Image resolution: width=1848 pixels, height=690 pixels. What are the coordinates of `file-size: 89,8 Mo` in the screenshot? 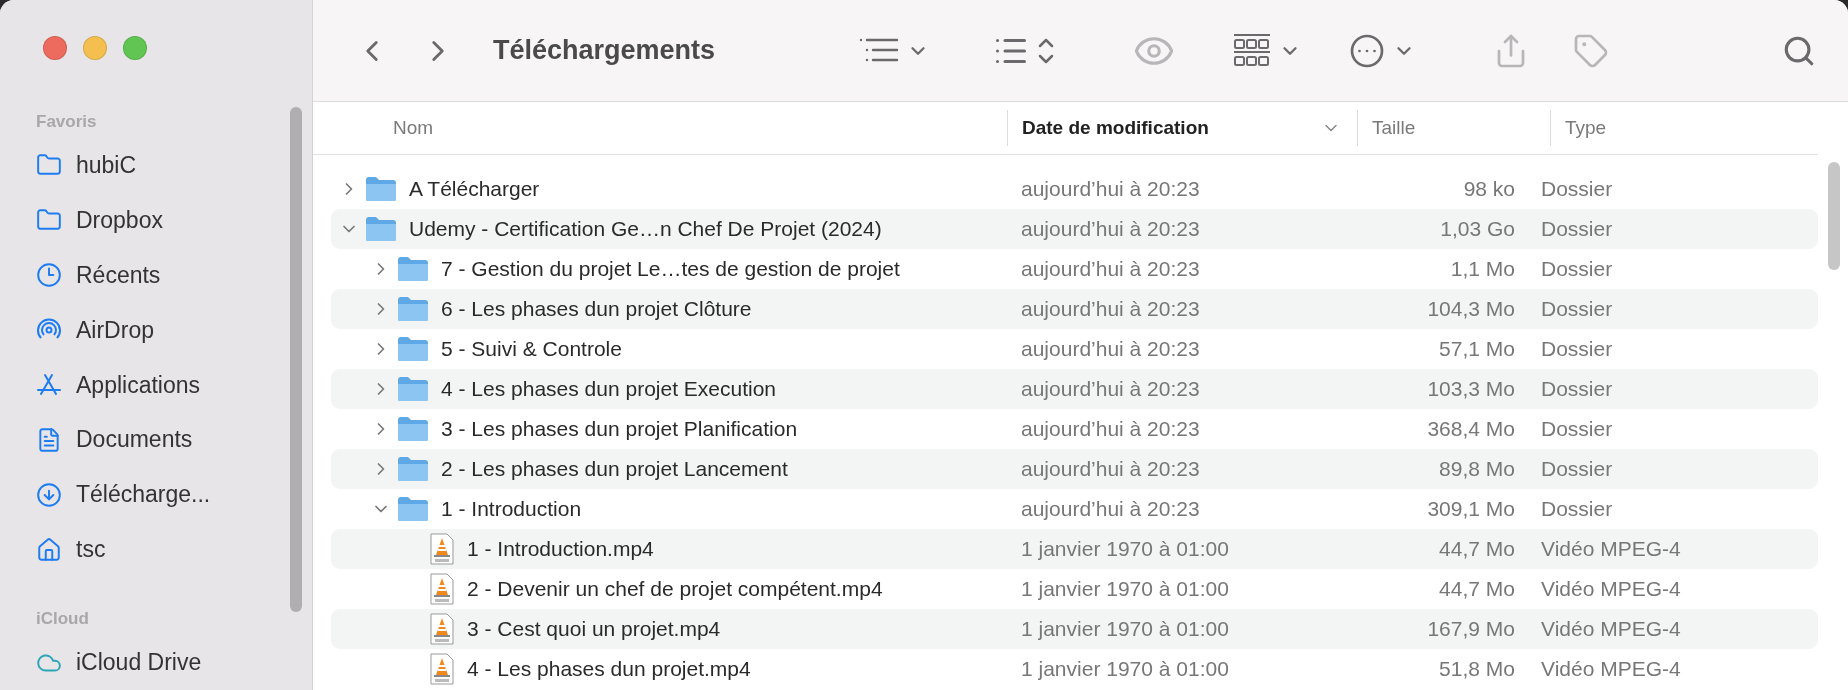 It's located at (1477, 469).